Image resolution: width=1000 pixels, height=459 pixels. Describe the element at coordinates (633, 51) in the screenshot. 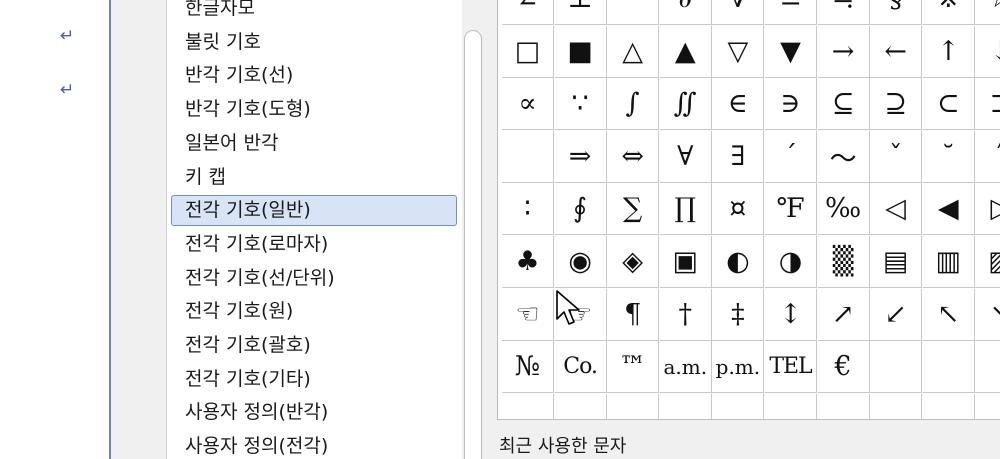

I see `symbol-cell: △` at that location.